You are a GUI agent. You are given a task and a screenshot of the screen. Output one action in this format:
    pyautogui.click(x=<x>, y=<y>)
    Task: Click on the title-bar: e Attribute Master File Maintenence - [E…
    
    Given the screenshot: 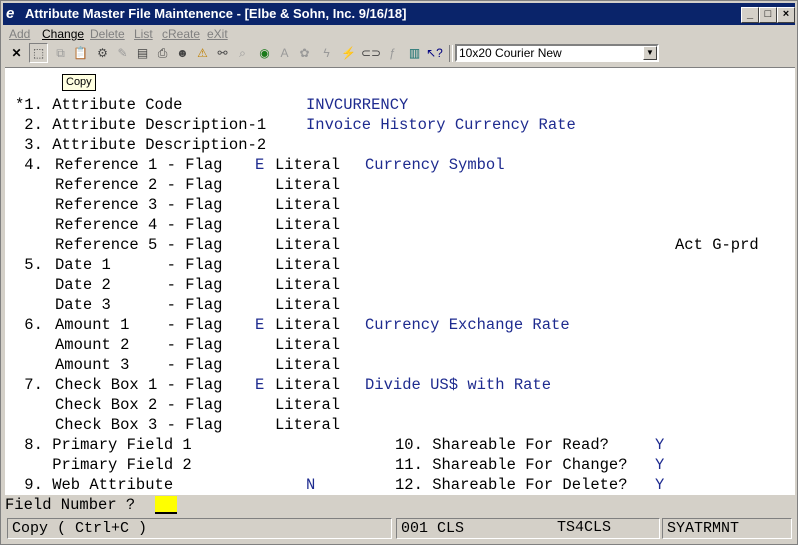 What is the action you would take?
    pyautogui.click(x=399, y=14)
    